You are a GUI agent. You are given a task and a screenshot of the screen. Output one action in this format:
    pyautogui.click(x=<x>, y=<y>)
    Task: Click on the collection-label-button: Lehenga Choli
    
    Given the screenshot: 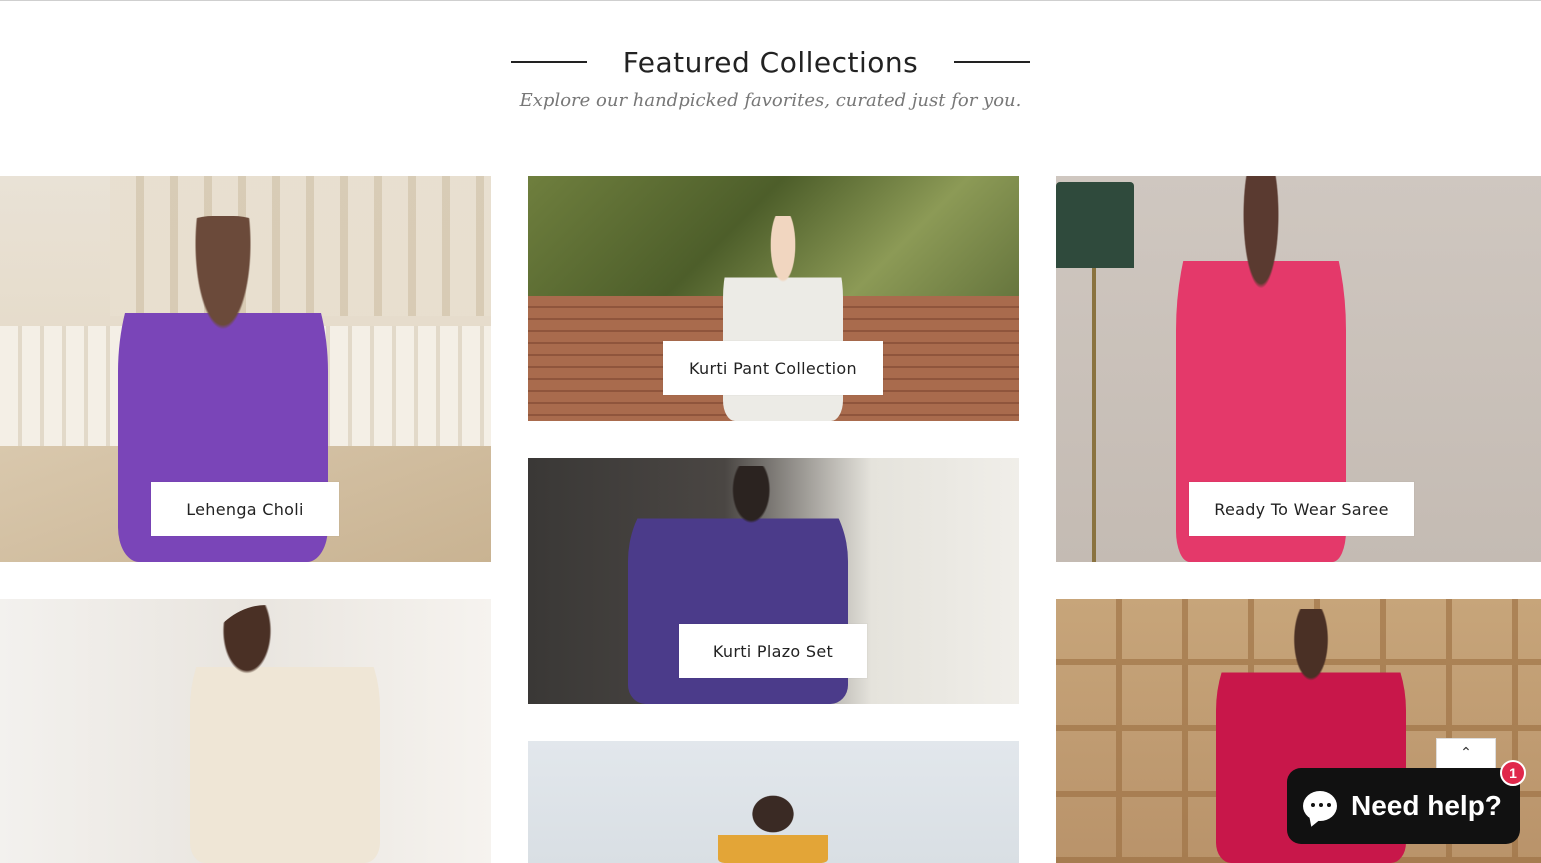 What is the action you would take?
    pyautogui.click(x=245, y=509)
    